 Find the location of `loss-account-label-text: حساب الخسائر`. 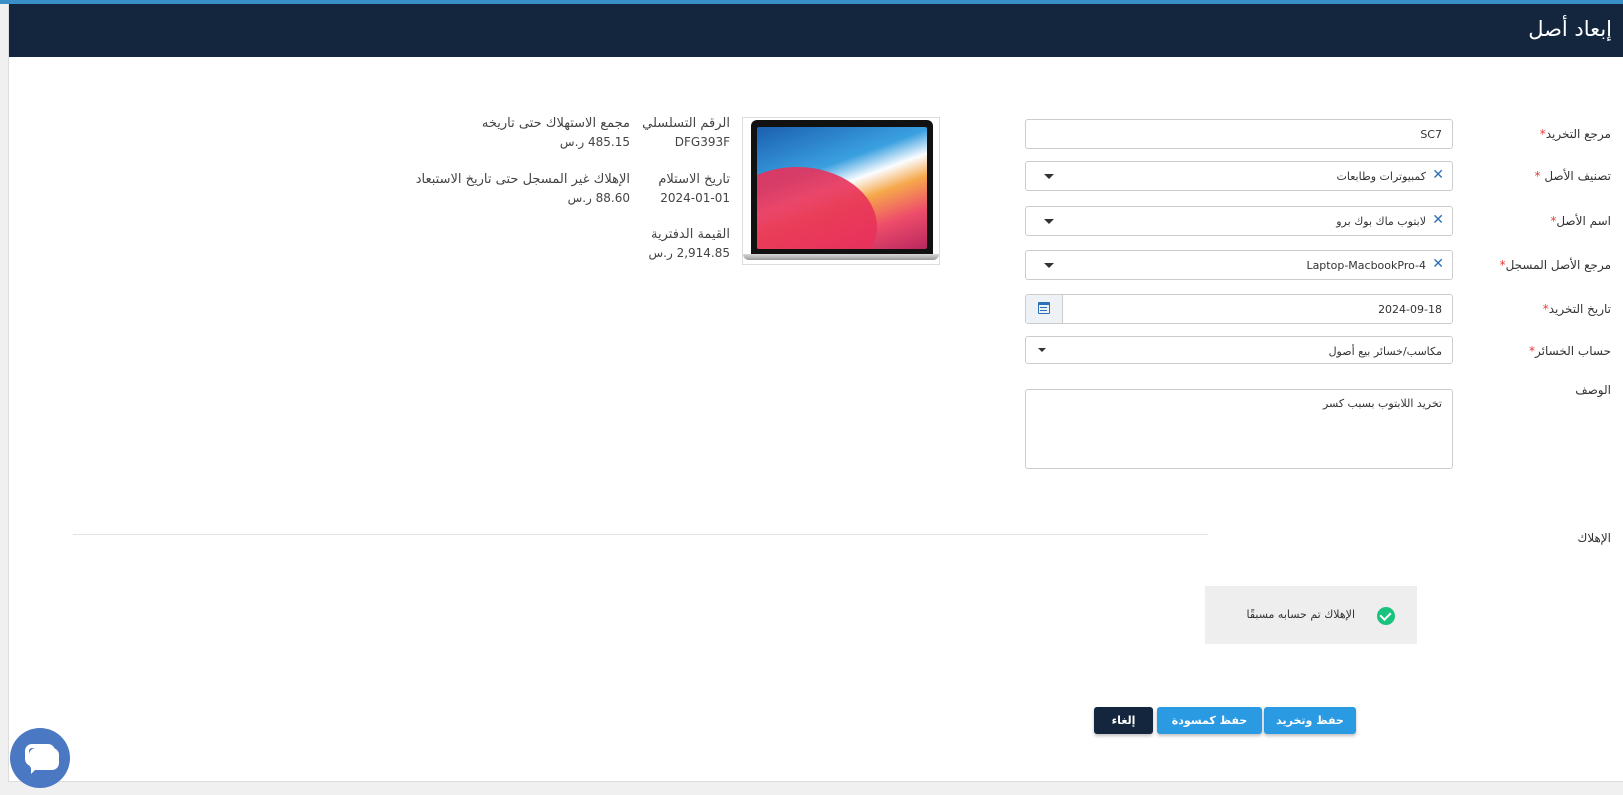

loss-account-label-text: حساب الخسائر is located at coordinates (1573, 351).